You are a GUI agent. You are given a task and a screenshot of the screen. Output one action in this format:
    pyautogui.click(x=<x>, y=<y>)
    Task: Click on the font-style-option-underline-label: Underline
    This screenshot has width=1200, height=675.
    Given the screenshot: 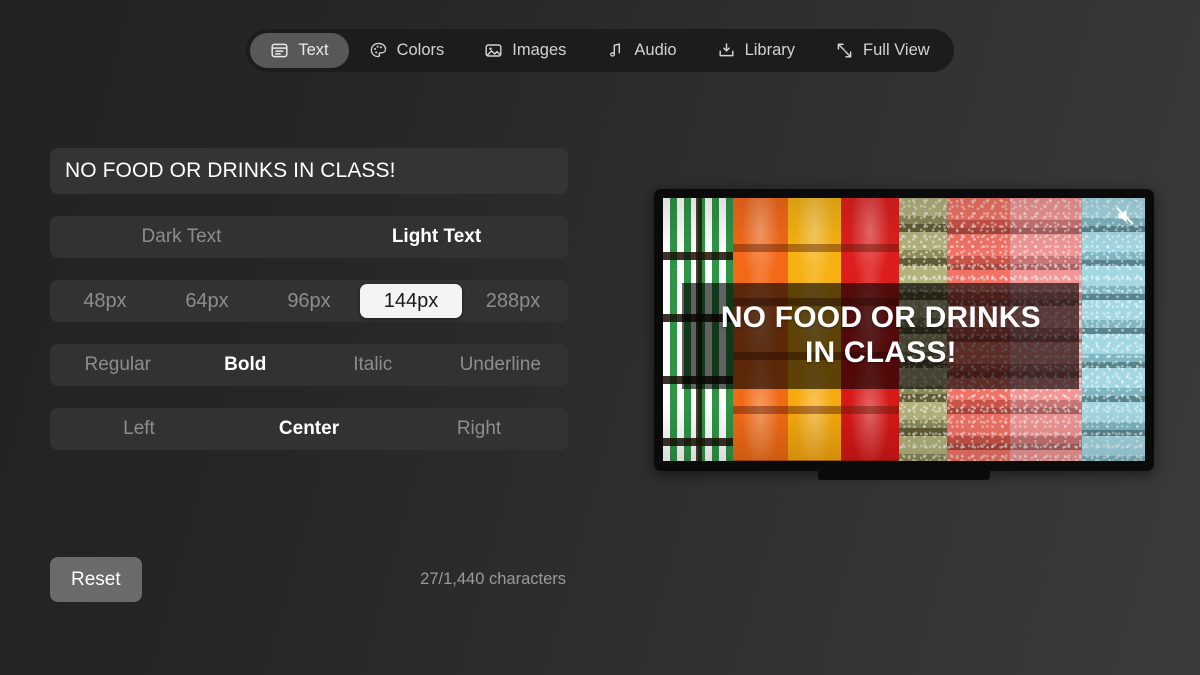 What is the action you would take?
    pyautogui.click(x=500, y=364)
    